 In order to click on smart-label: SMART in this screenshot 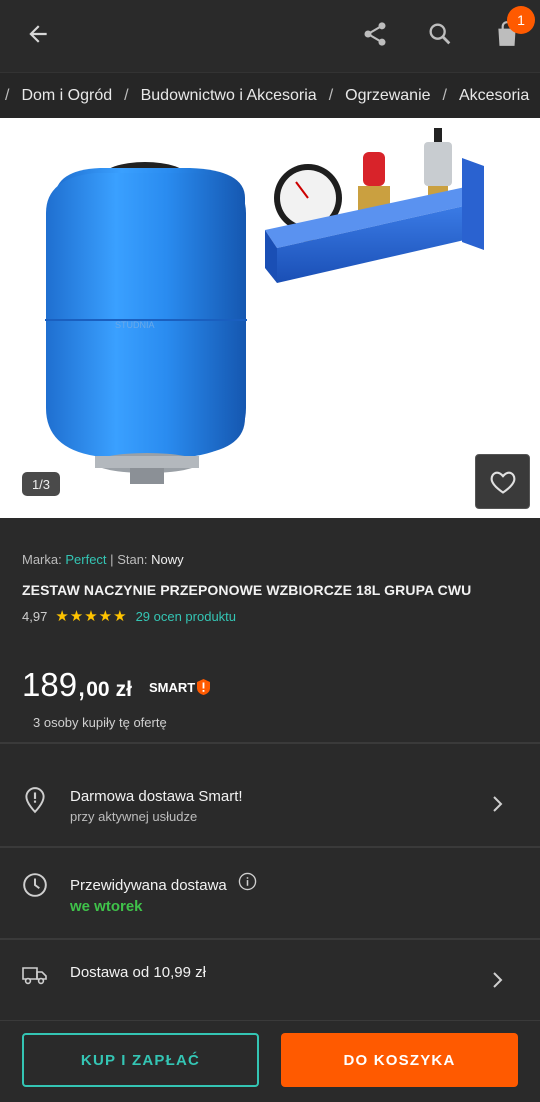, I will do `click(172, 687)`.